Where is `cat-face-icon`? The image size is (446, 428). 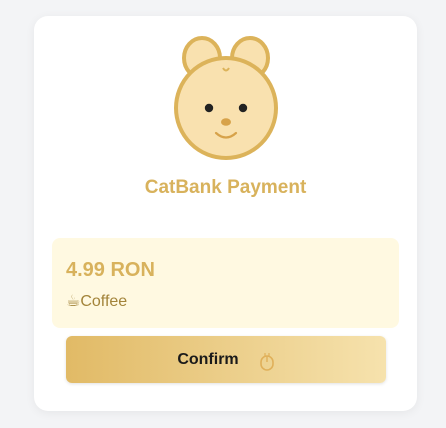 cat-face-icon is located at coordinates (226, 98).